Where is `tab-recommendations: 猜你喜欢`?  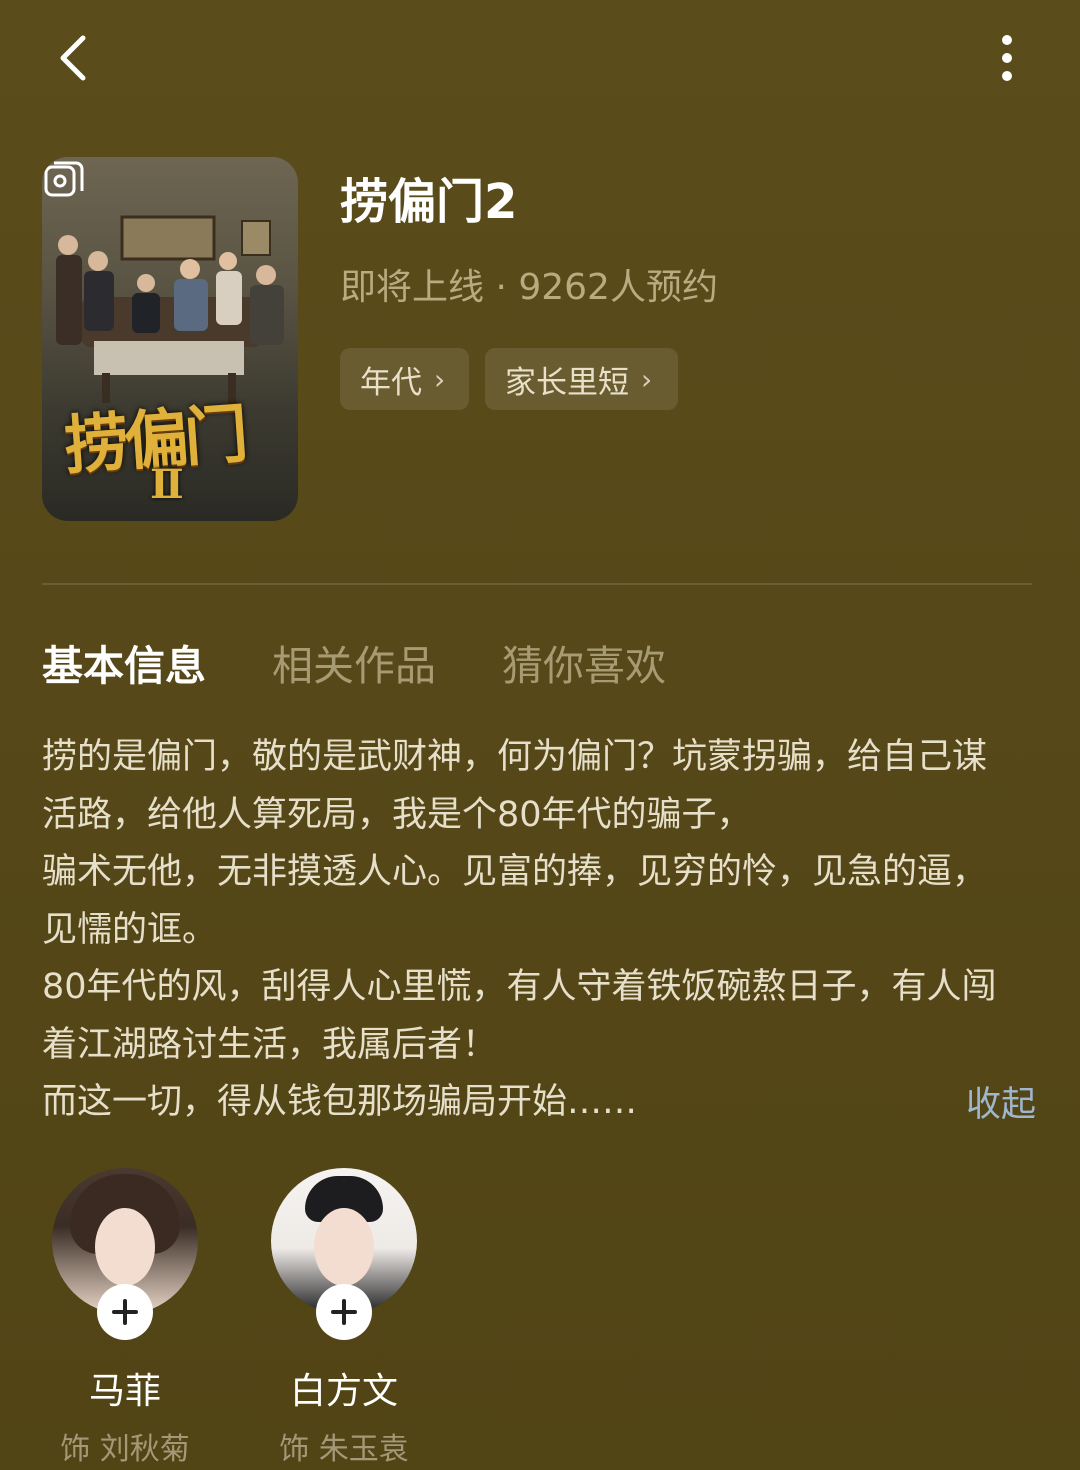
tab-recommendations: 猜你喜欢 is located at coordinates (584, 662).